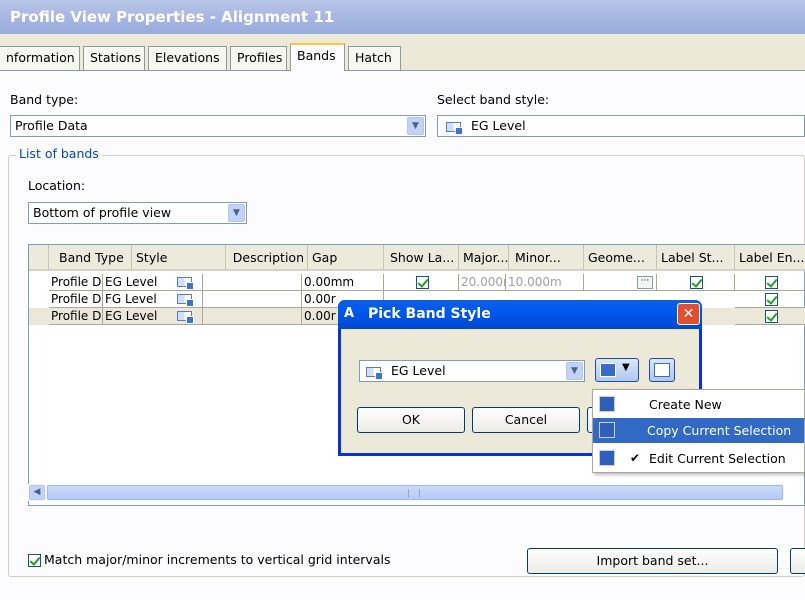 The image size is (805, 600). What do you see at coordinates (472, 371) in the screenshot?
I see `dialog-style-combo: EG Level ▼` at bounding box center [472, 371].